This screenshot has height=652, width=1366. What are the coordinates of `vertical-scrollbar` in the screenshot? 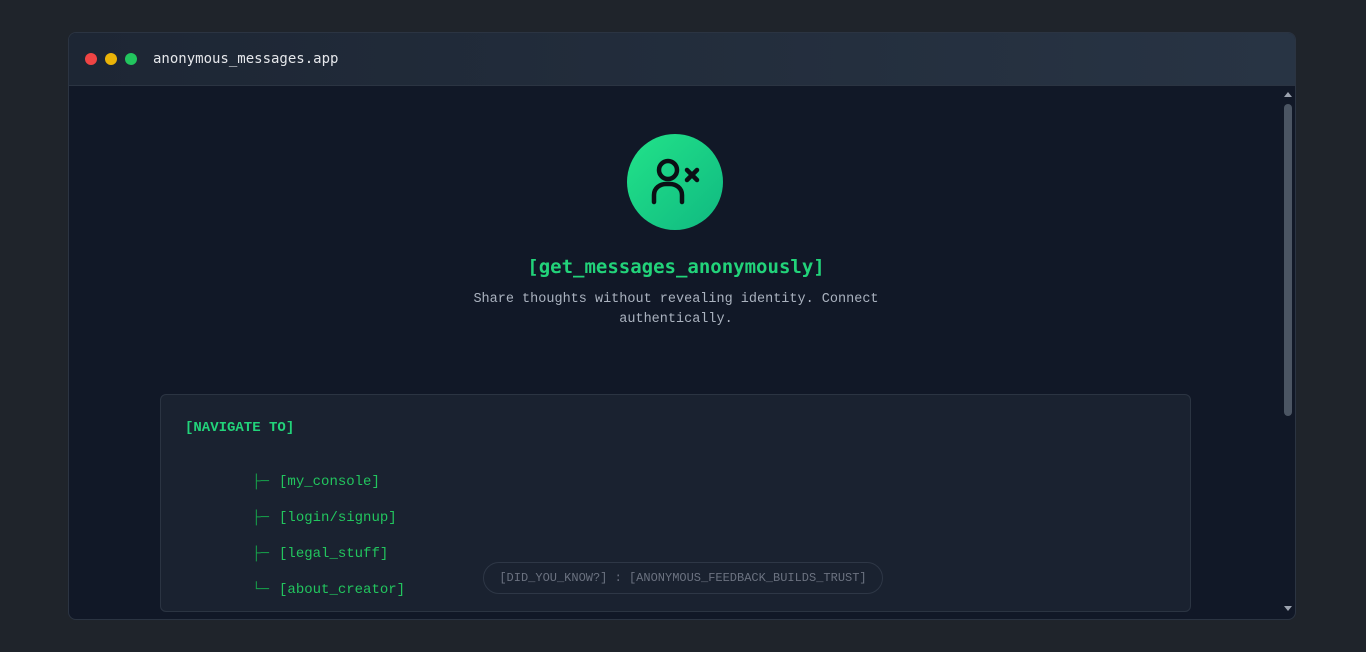 It's located at (1288, 352).